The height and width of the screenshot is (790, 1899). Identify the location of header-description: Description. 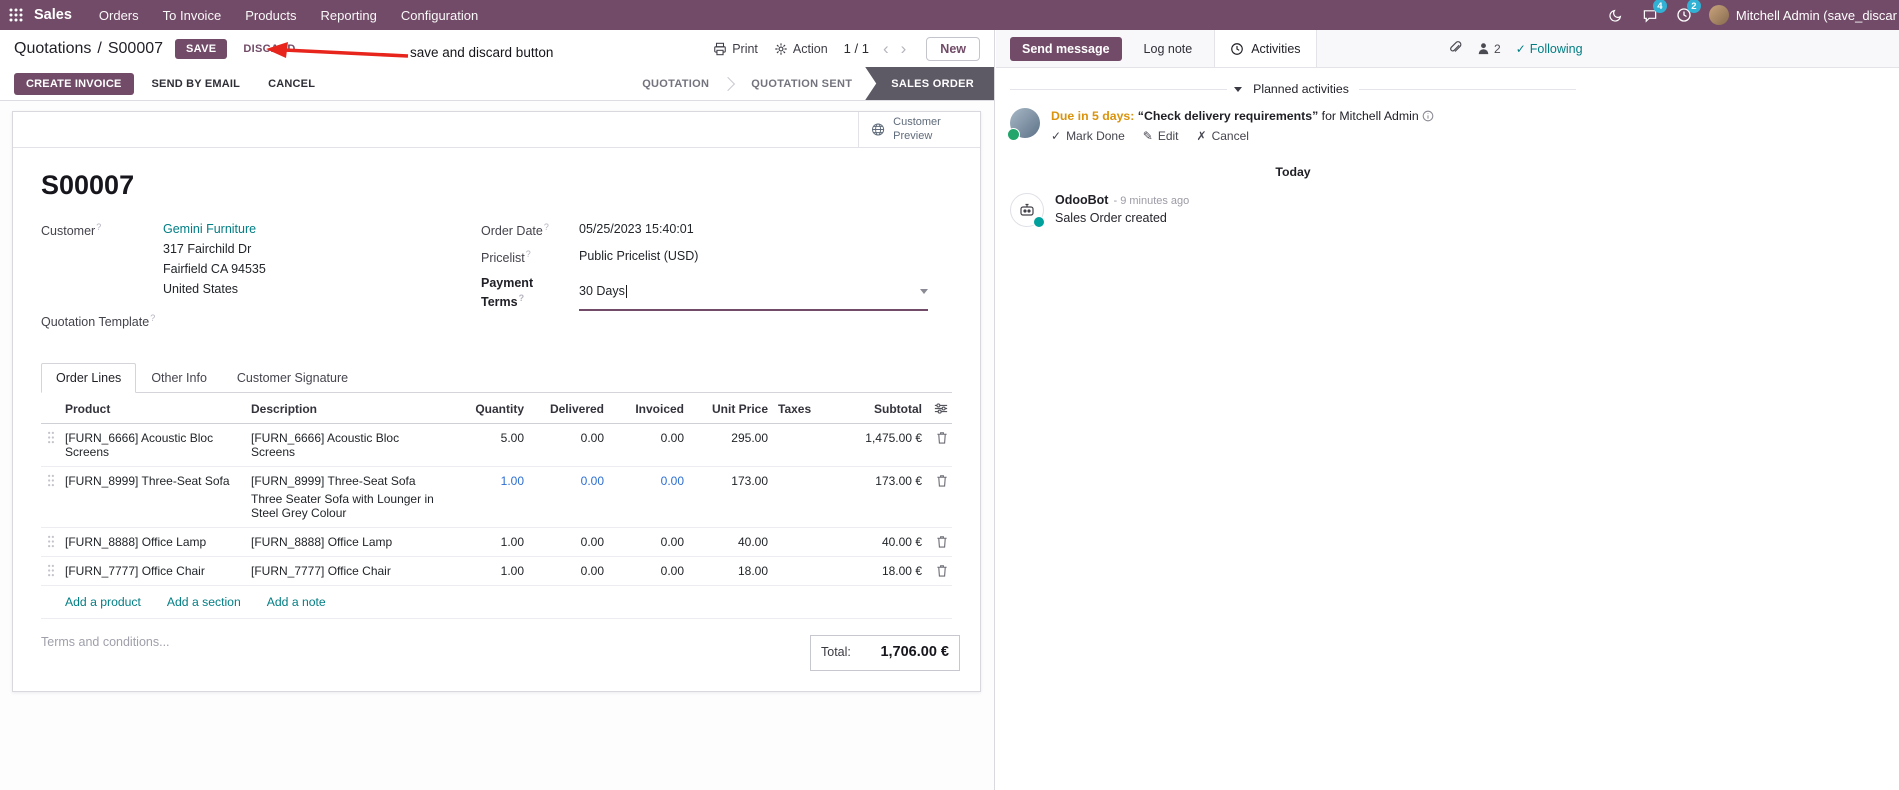
(350, 409).